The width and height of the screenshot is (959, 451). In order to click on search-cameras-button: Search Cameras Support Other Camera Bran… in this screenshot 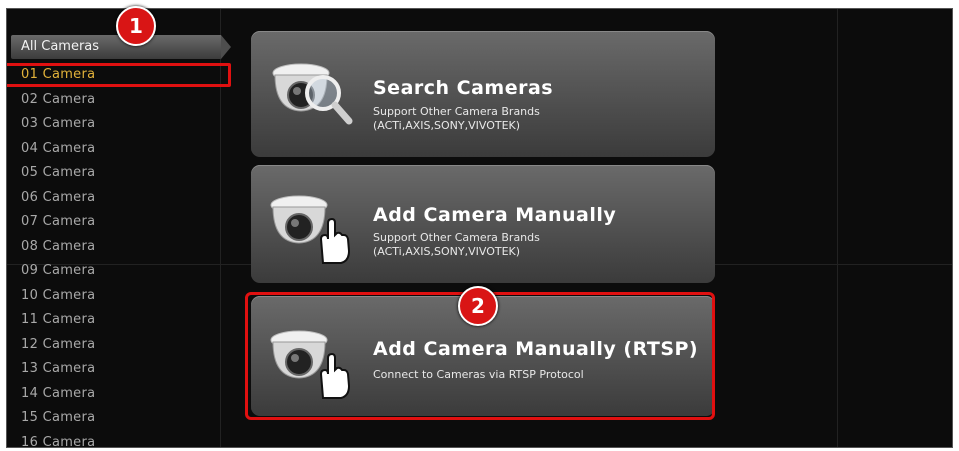, I will do `click(483, 94)`.